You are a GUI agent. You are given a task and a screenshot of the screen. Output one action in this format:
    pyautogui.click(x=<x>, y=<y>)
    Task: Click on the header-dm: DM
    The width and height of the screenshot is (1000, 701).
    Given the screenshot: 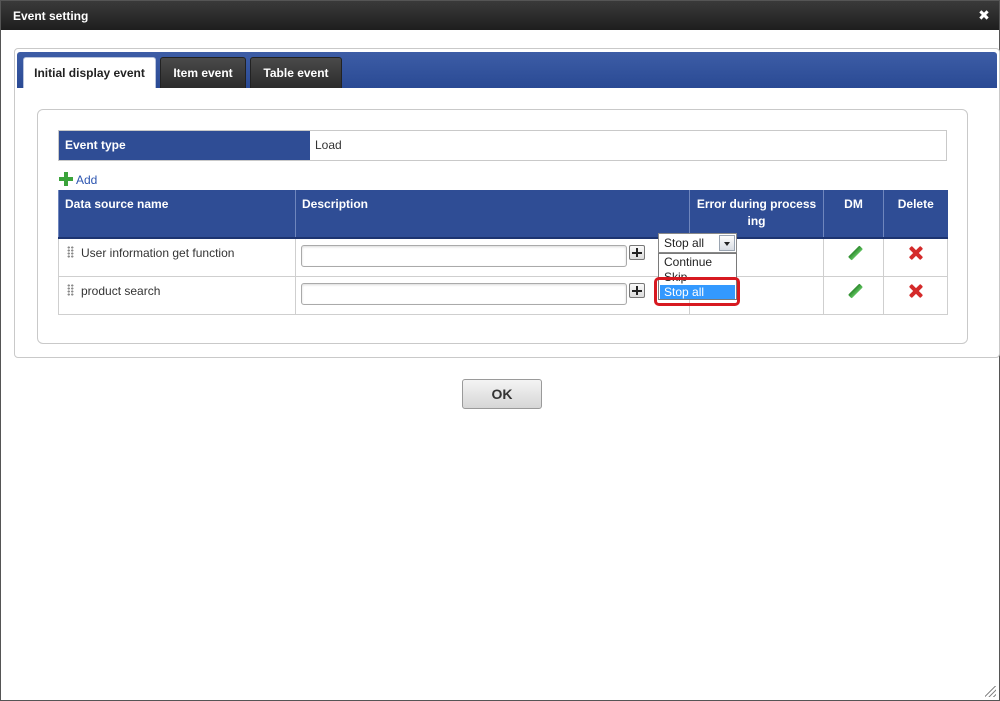 What is the action you would take?
    pyautogui.click(x=853, y=214)
    